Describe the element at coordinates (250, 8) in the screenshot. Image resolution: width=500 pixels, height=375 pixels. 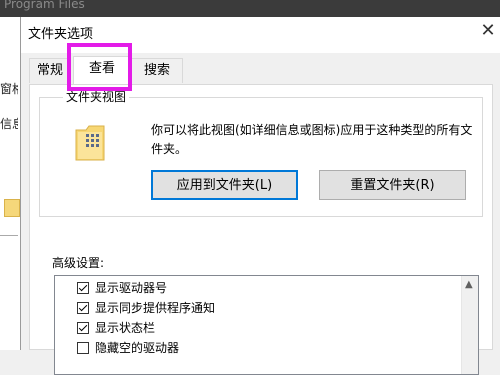
I see `background-title-bar: Program Files` at that location.